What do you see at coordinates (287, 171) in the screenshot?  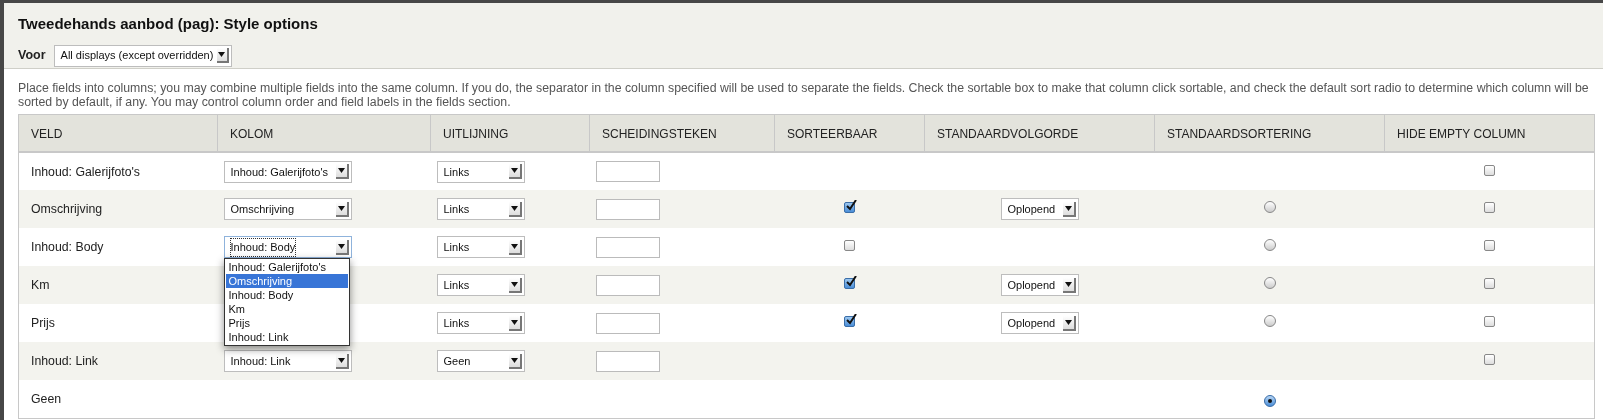 I see `column-select: Inhoud: Galerijfoto's` at bounding box center [287, 171].